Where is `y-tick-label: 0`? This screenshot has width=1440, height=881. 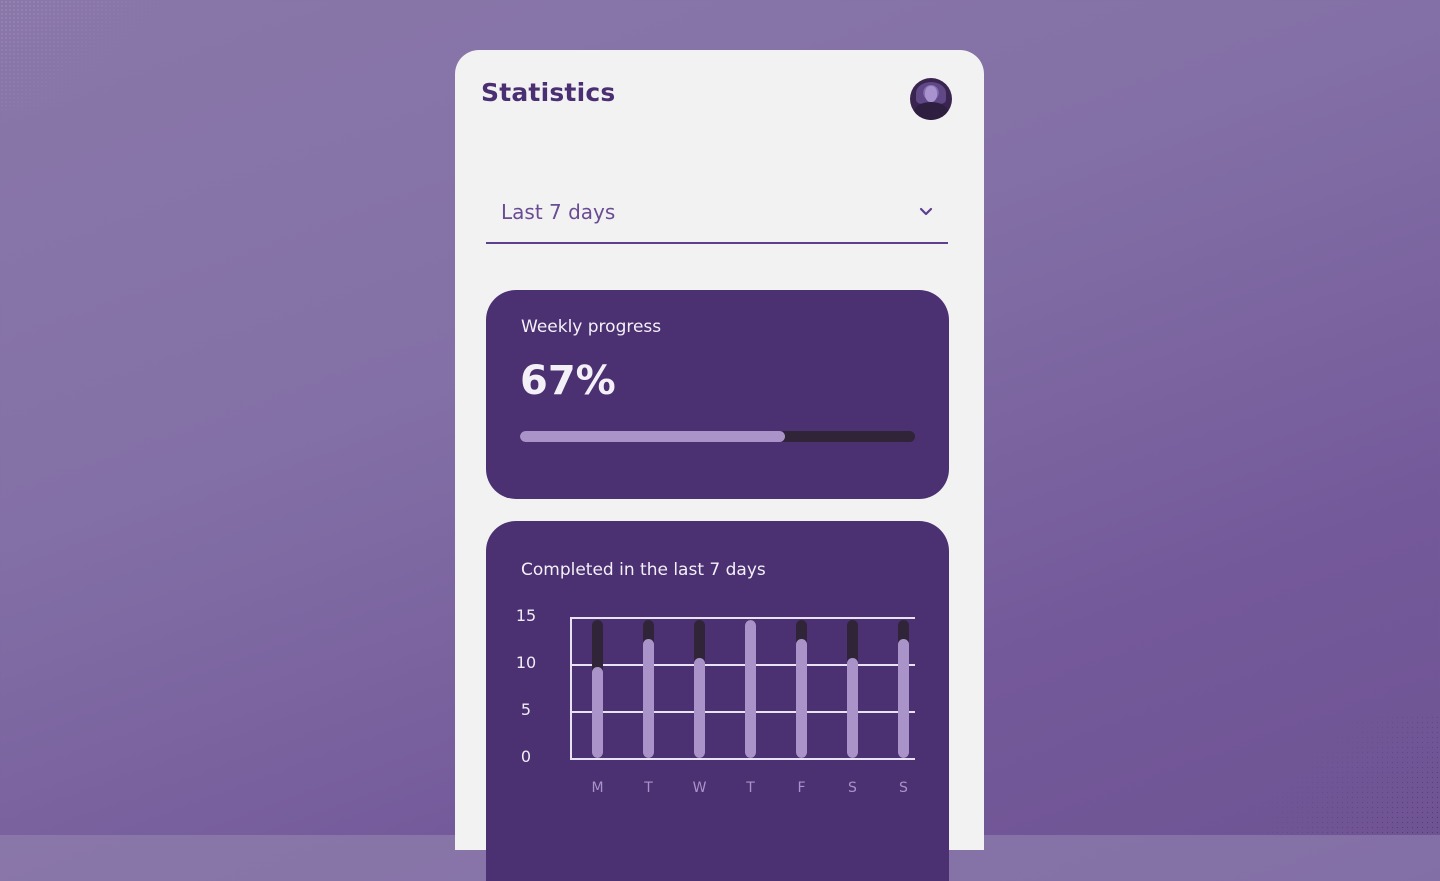 y-tick-label: 0 is located at coordinates (526, 756).